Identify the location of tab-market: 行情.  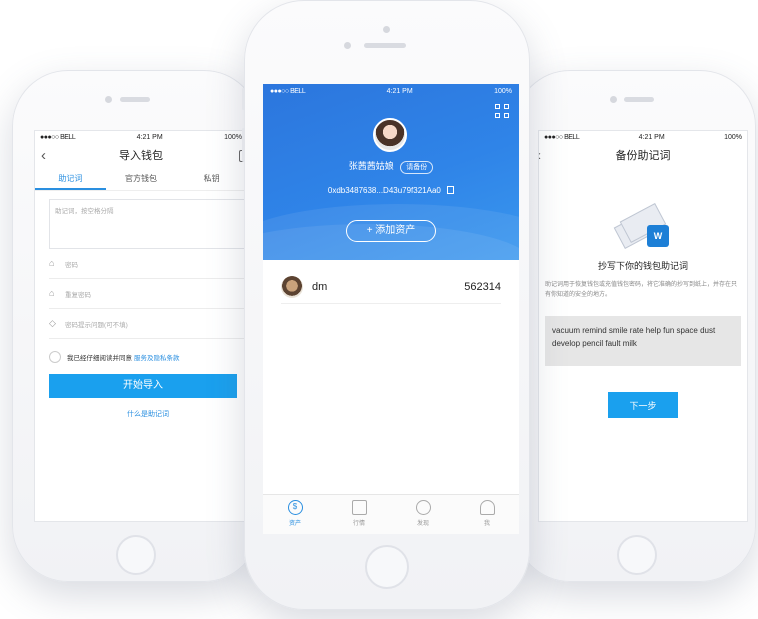
(359, 514).